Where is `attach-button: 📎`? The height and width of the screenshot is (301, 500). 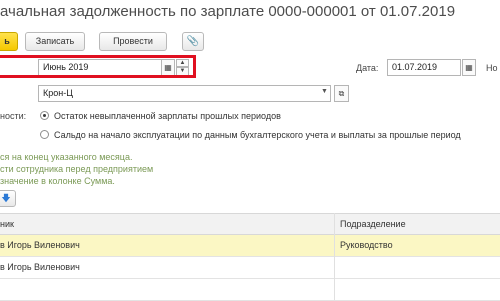
attach-button: 📎 is located at coordinates (193, 41).